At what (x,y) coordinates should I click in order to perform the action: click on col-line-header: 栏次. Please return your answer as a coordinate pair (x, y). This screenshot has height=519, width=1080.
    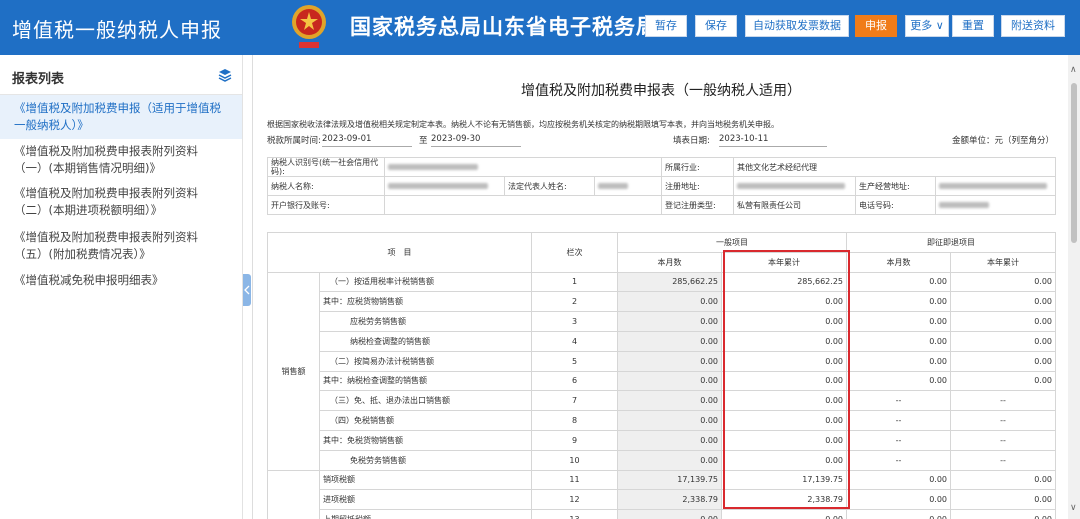
    Looking at the image, I should click on (574, 252).